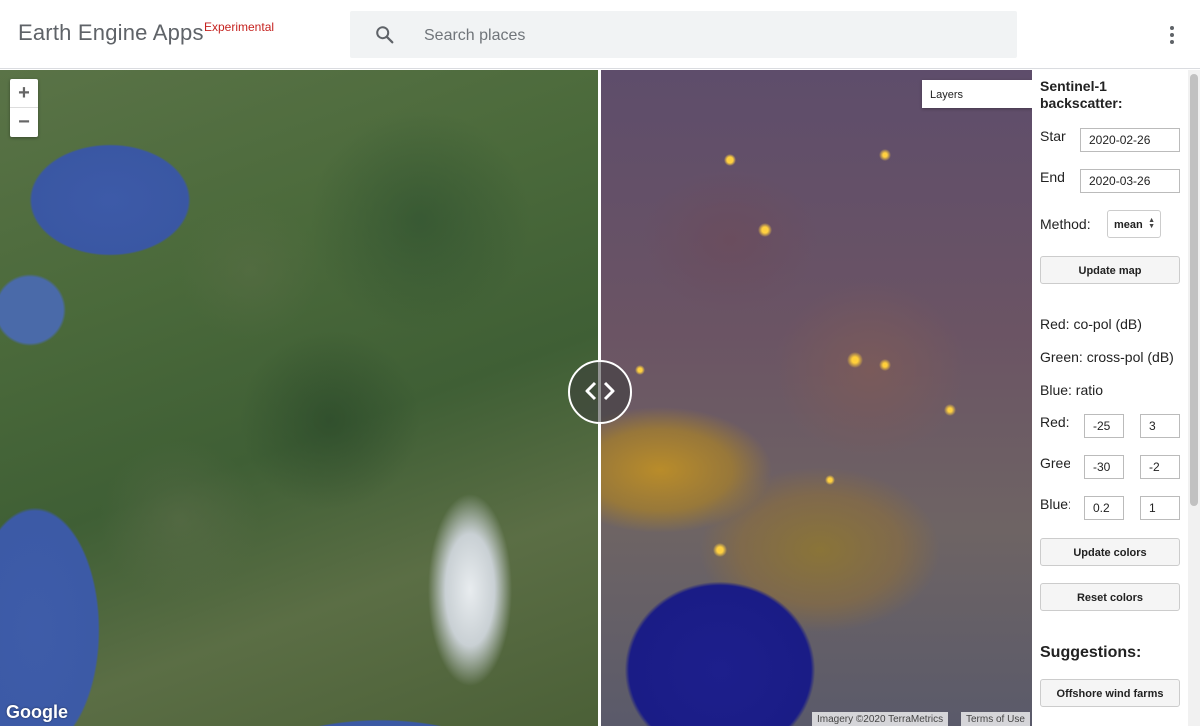 This screenshot has width=1200, height=727. What do you see at coordinates (1052, 177) in the screenshot?
I see `end-label: End` at bounding box center [1052, 177].